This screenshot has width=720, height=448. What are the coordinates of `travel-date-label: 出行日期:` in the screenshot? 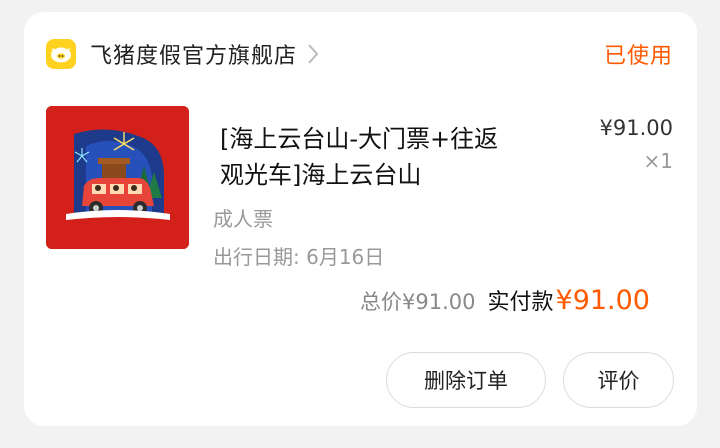 It's located at (260, 257).